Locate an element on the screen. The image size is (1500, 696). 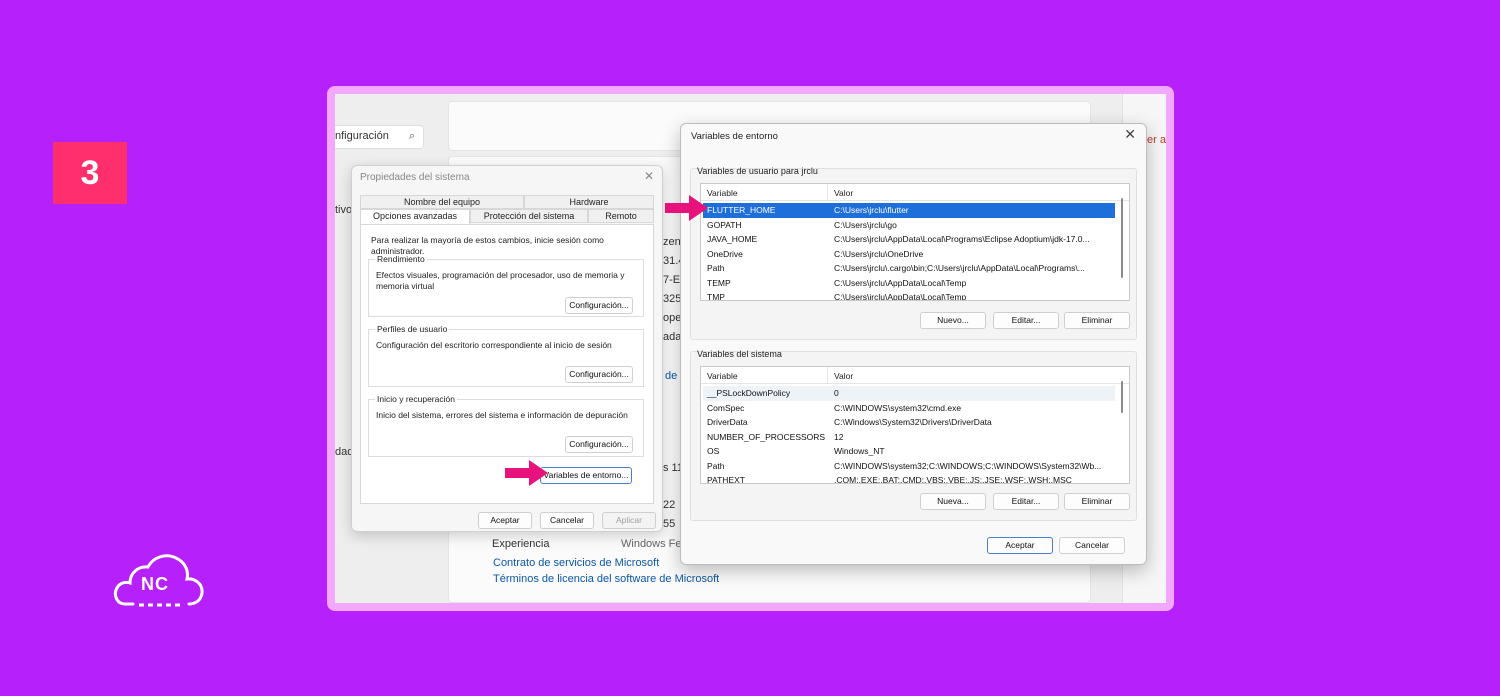
system-delete-button: Eliminar is located at coordinates (1097, 501).